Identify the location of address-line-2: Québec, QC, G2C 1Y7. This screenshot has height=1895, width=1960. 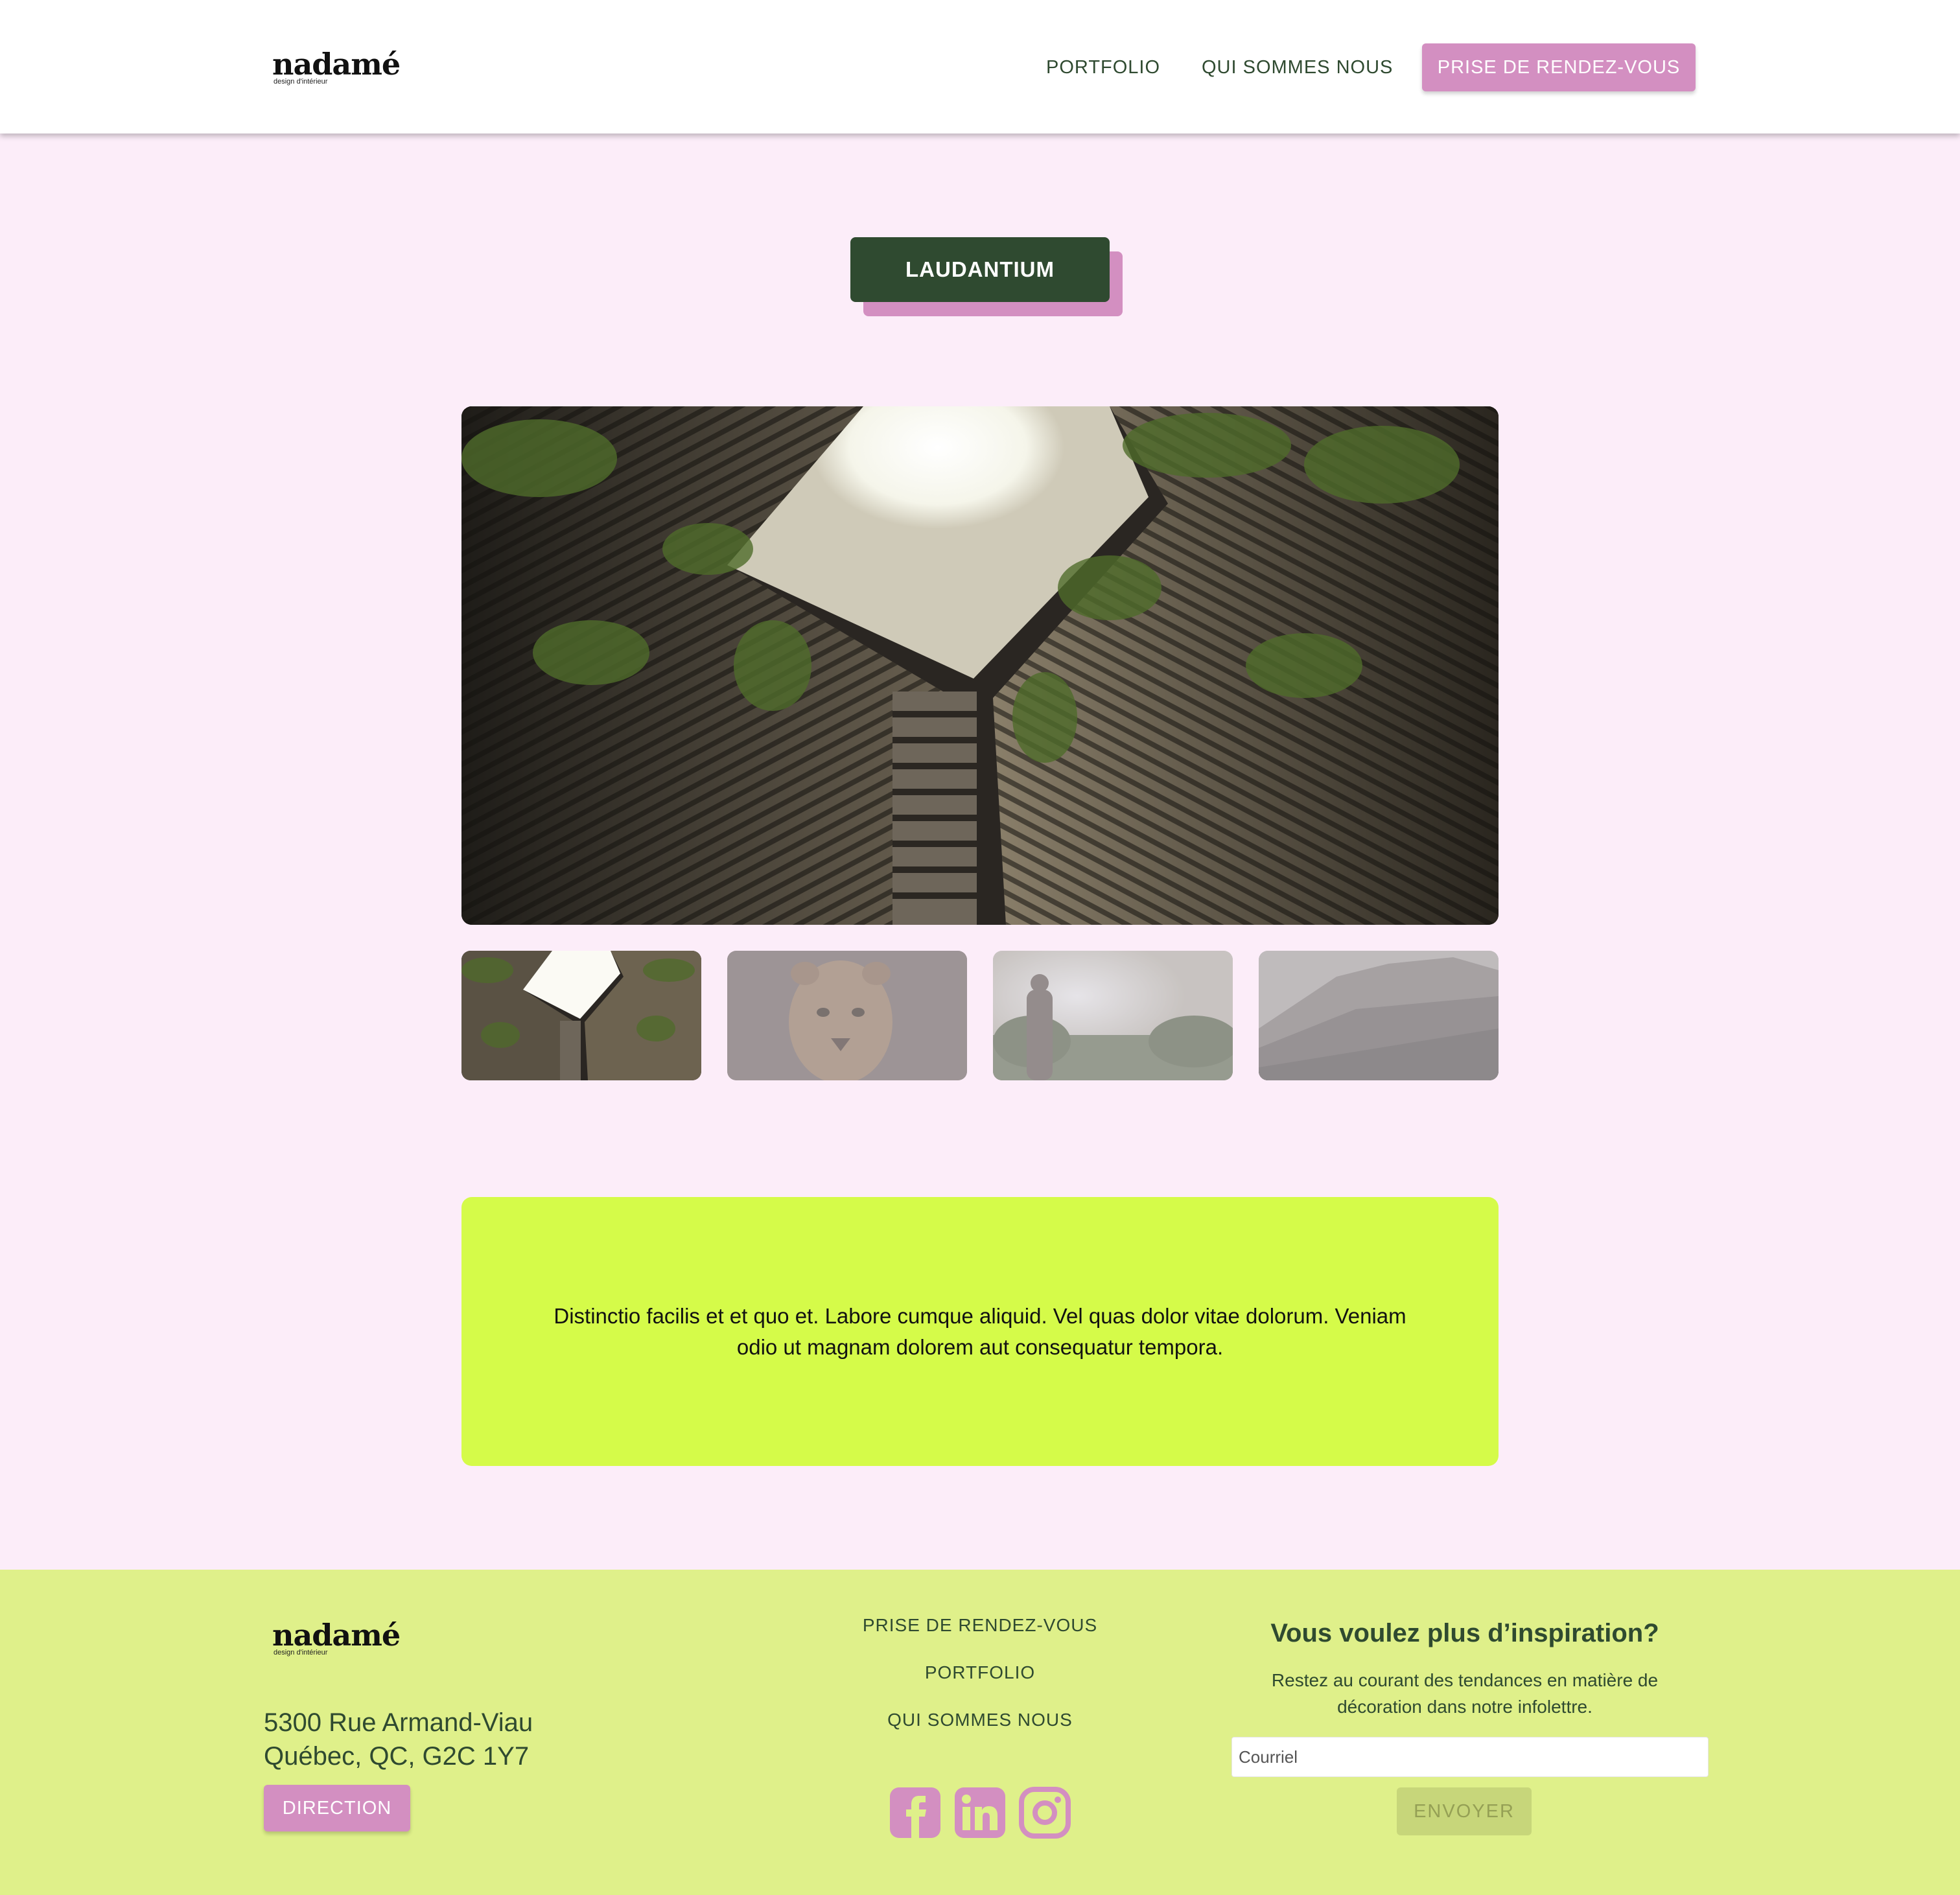
(397, 1756).